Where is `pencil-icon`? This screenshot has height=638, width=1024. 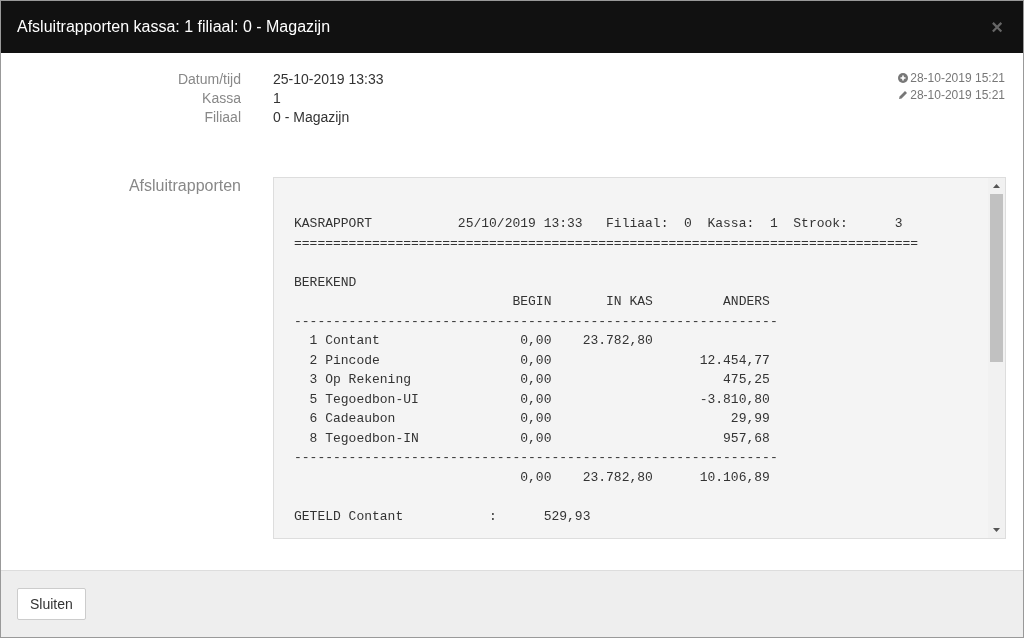
pencil-icon is located at coordinates (903, 95).